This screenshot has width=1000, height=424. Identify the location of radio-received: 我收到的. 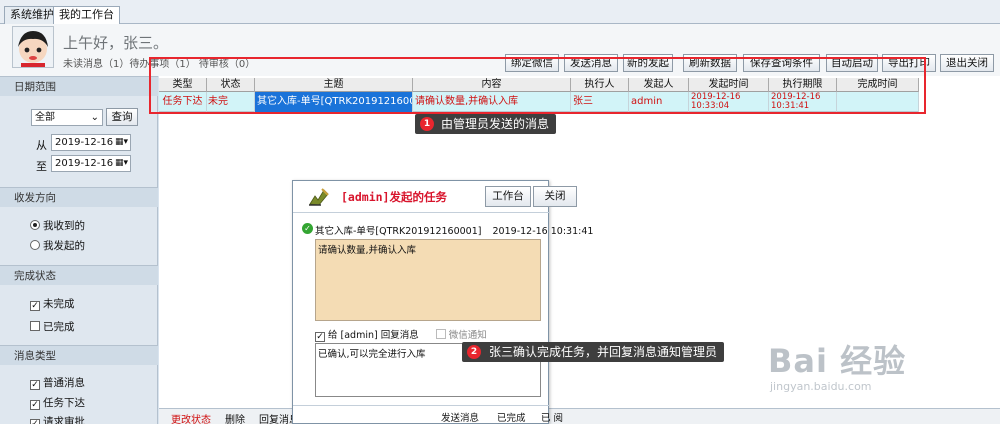
(57, 225).